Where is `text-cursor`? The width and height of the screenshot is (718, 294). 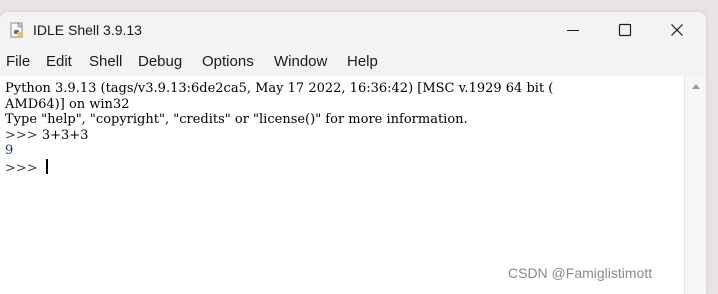 text-cursor is located at coordinates (46, 166).